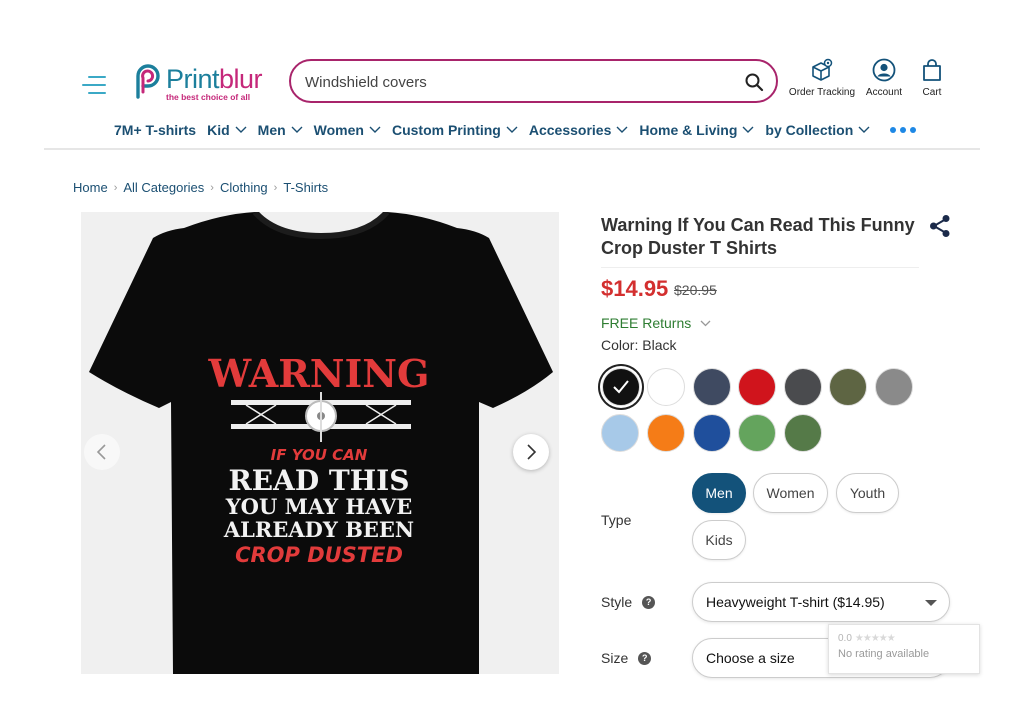 Image resolution: width=1024 pixels, height=723 pixels. I want to click on cart-button: Cart, so click(932, 78).